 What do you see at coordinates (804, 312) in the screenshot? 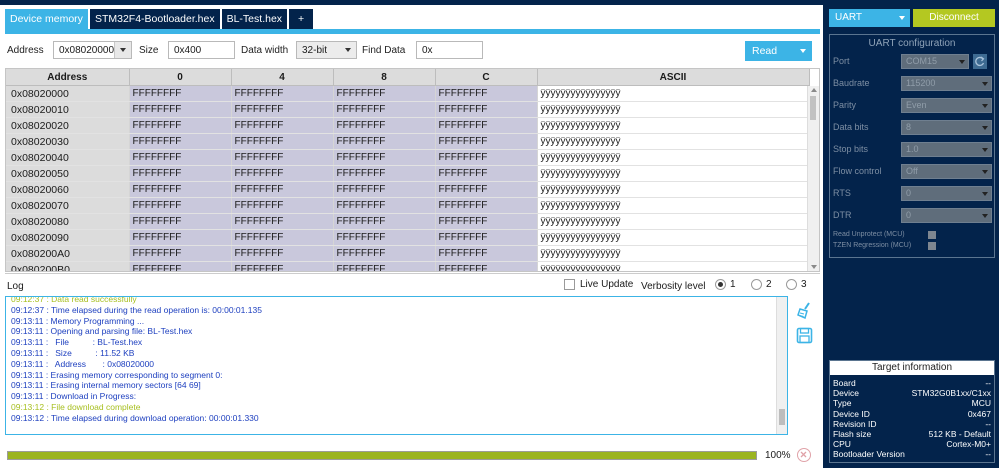
I see `clear-log-broom-icon` at bounding box center [804, 312].